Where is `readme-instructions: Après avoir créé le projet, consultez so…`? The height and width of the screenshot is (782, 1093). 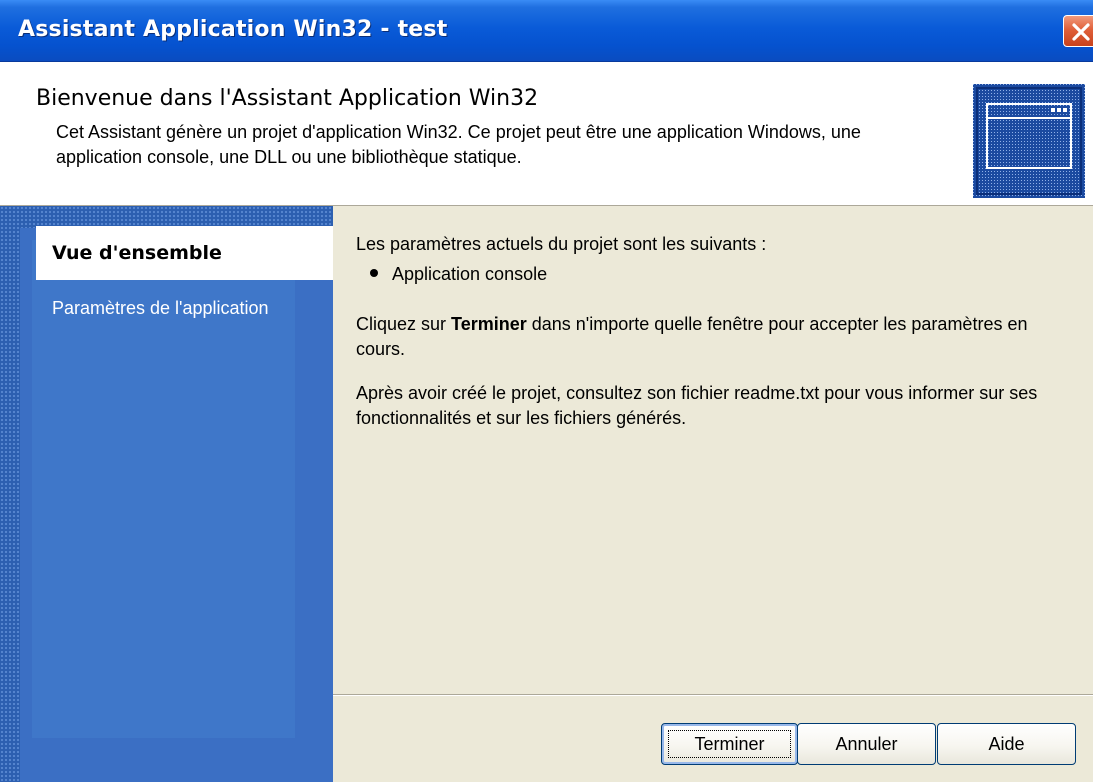
readme-instructions: Après avoir créé le projet, consultez so… is located at coordinates (697, 405).